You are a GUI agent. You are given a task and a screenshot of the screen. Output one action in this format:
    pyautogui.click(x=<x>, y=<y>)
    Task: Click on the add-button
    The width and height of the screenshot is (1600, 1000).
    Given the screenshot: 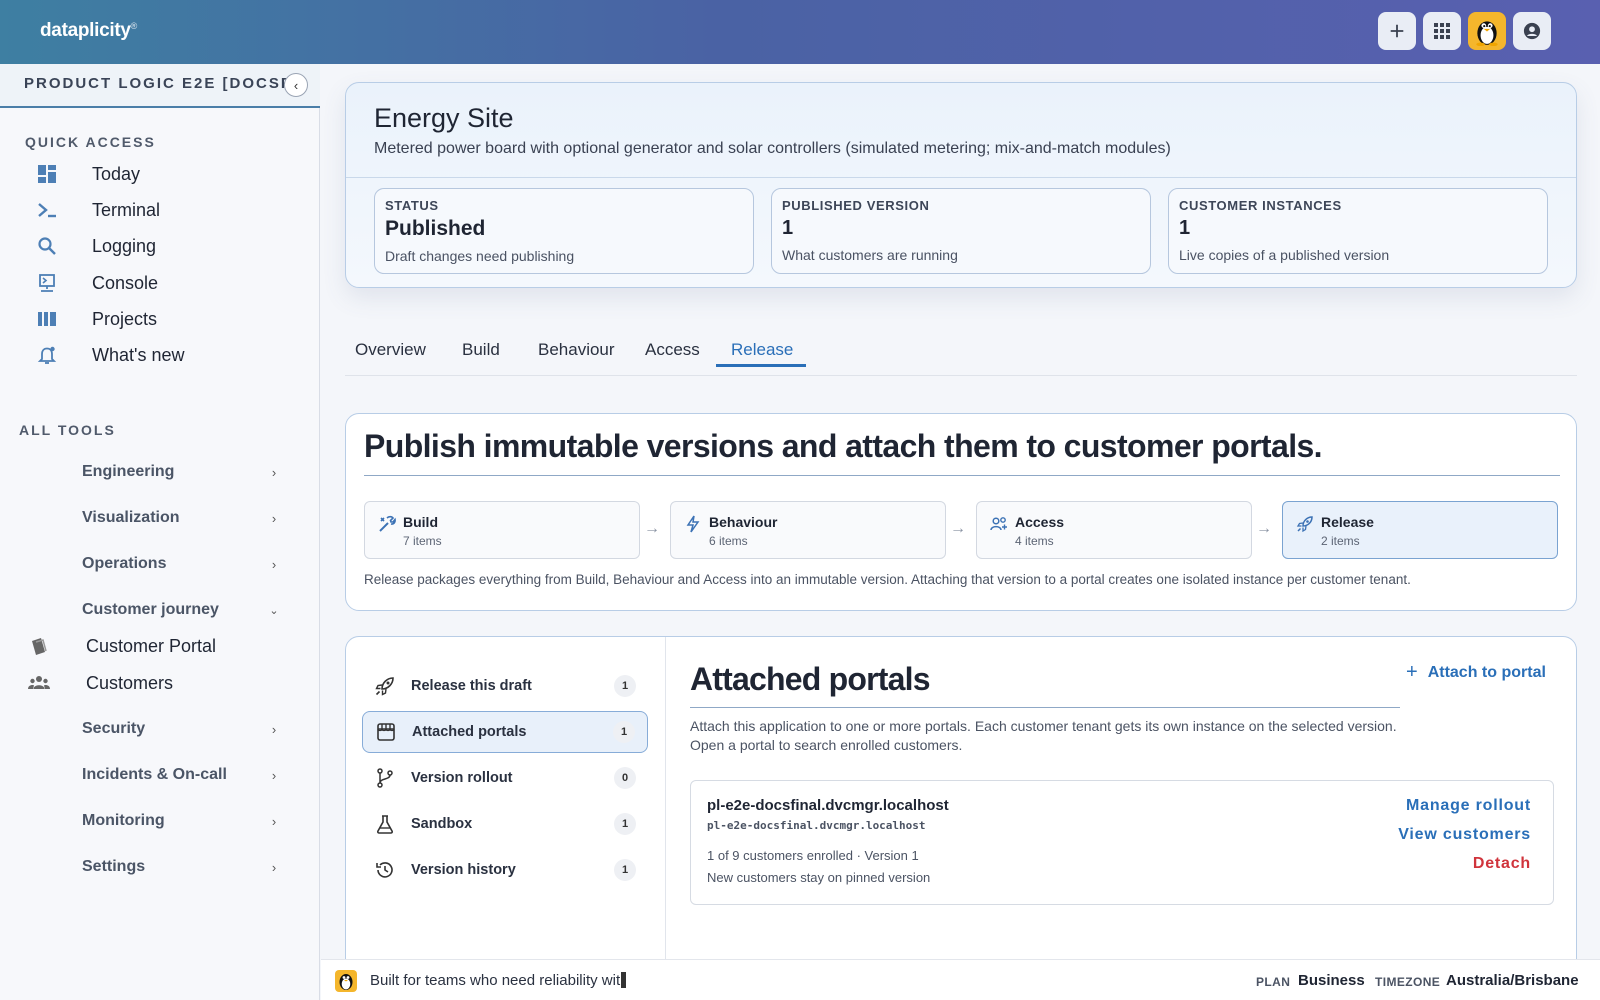 What is the action you would take?
    pyautogui.click(x=1397, y=31)
    